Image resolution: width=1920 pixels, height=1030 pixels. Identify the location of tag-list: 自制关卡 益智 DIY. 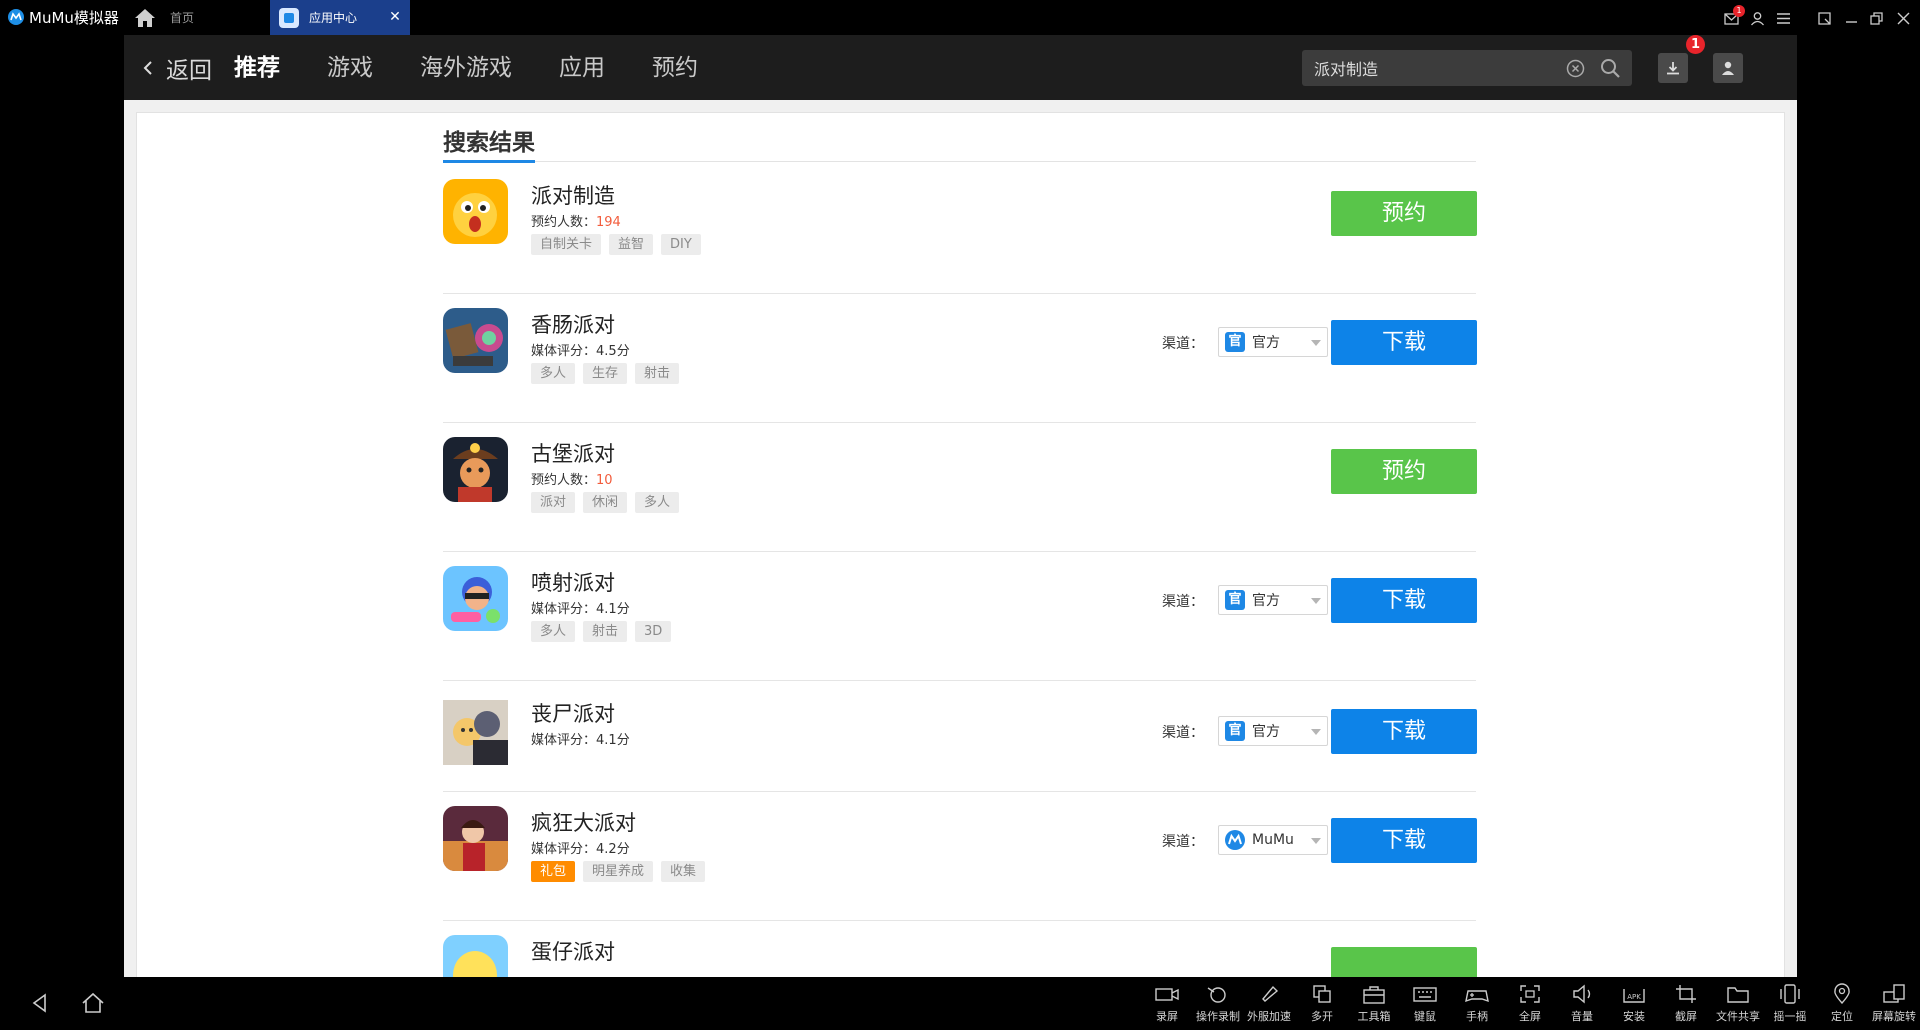
(620, 244).